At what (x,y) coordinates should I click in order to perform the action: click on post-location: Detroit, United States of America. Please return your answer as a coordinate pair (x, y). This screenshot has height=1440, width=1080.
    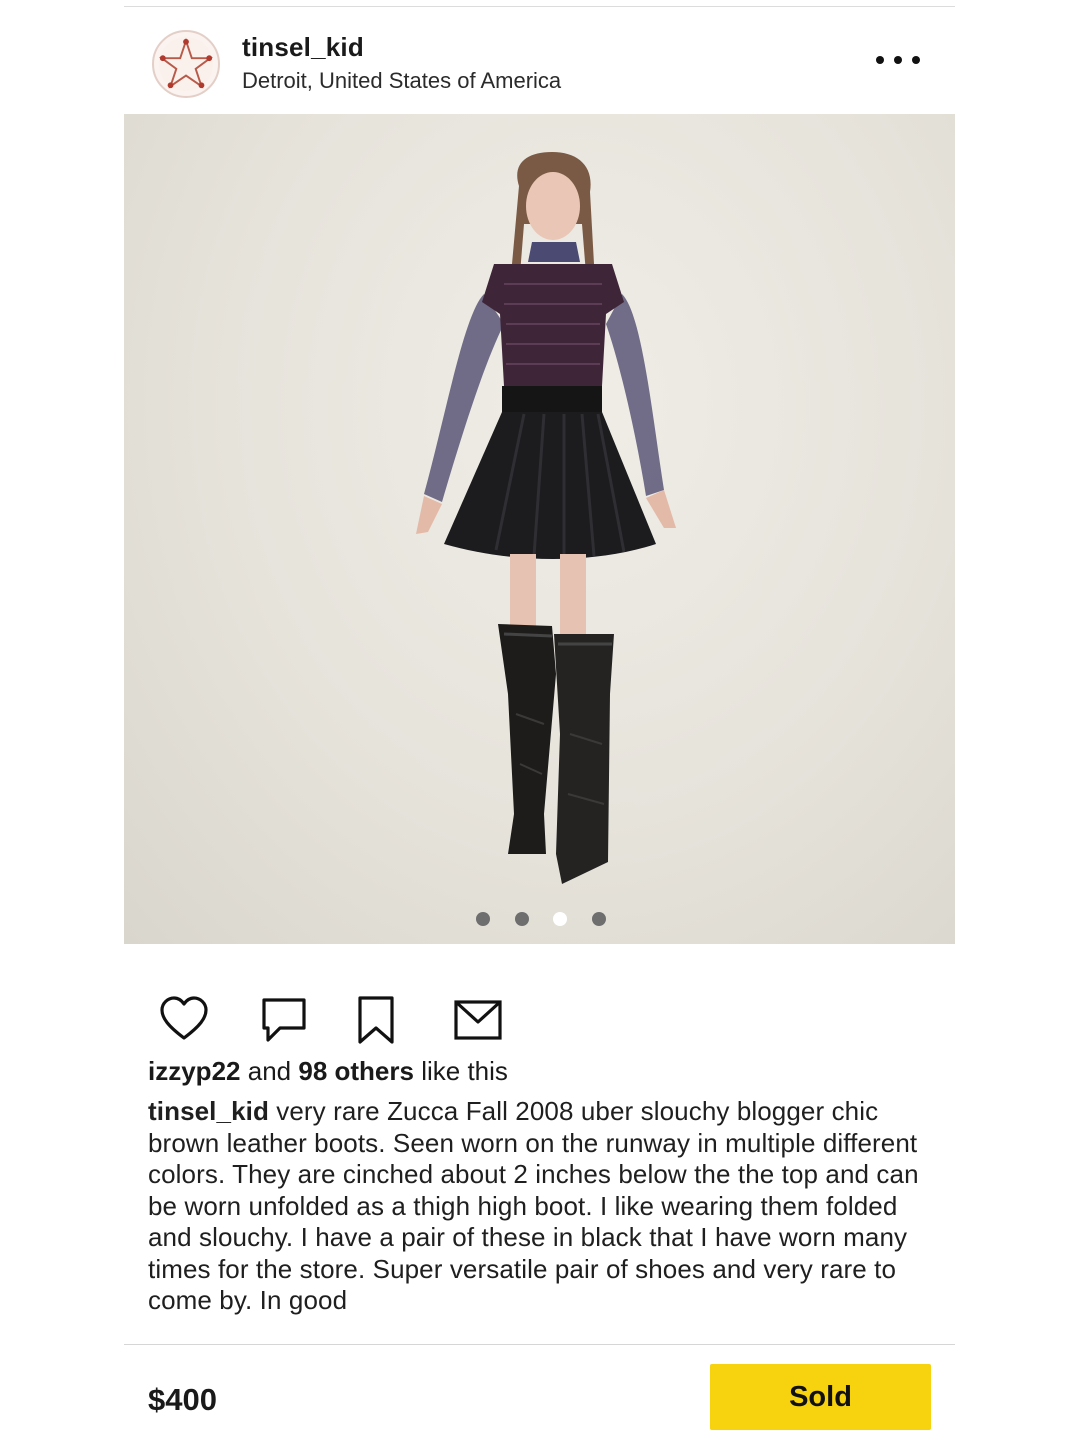
    Looking at the image, I should click on (401, 81).